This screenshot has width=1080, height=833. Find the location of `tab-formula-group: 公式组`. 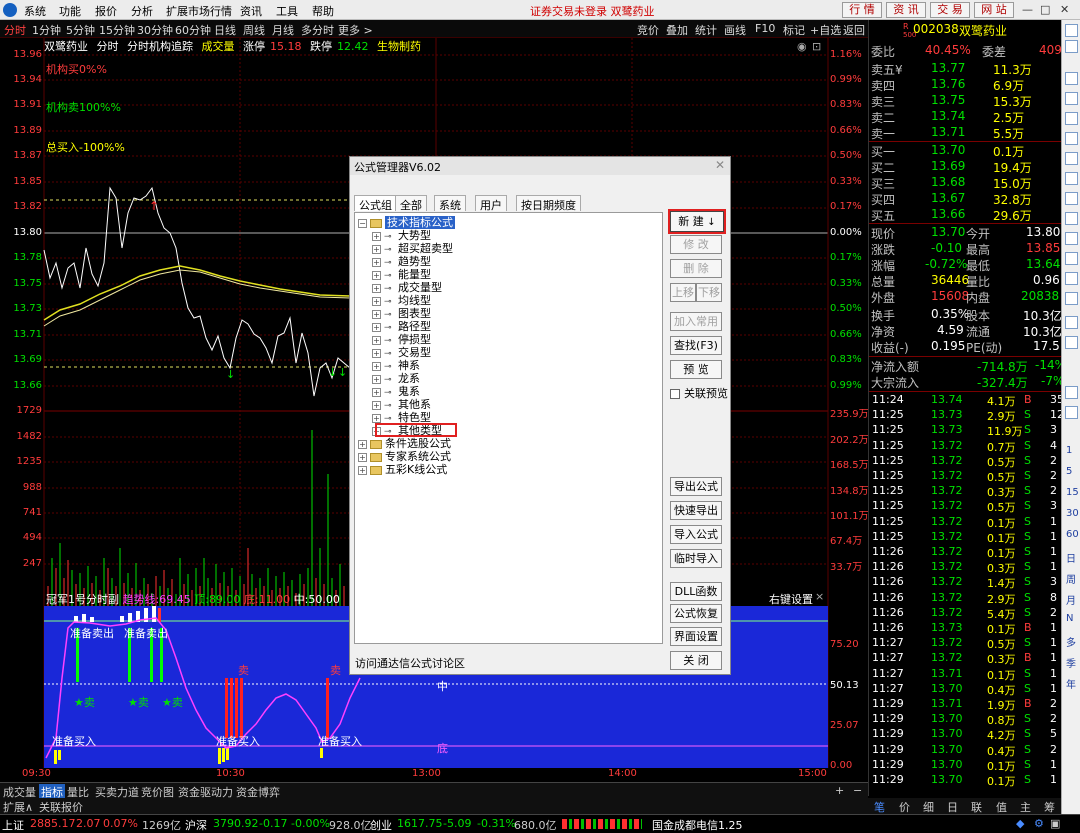

tab-formula-group: 公式组 is located at coordinates (375, 203).